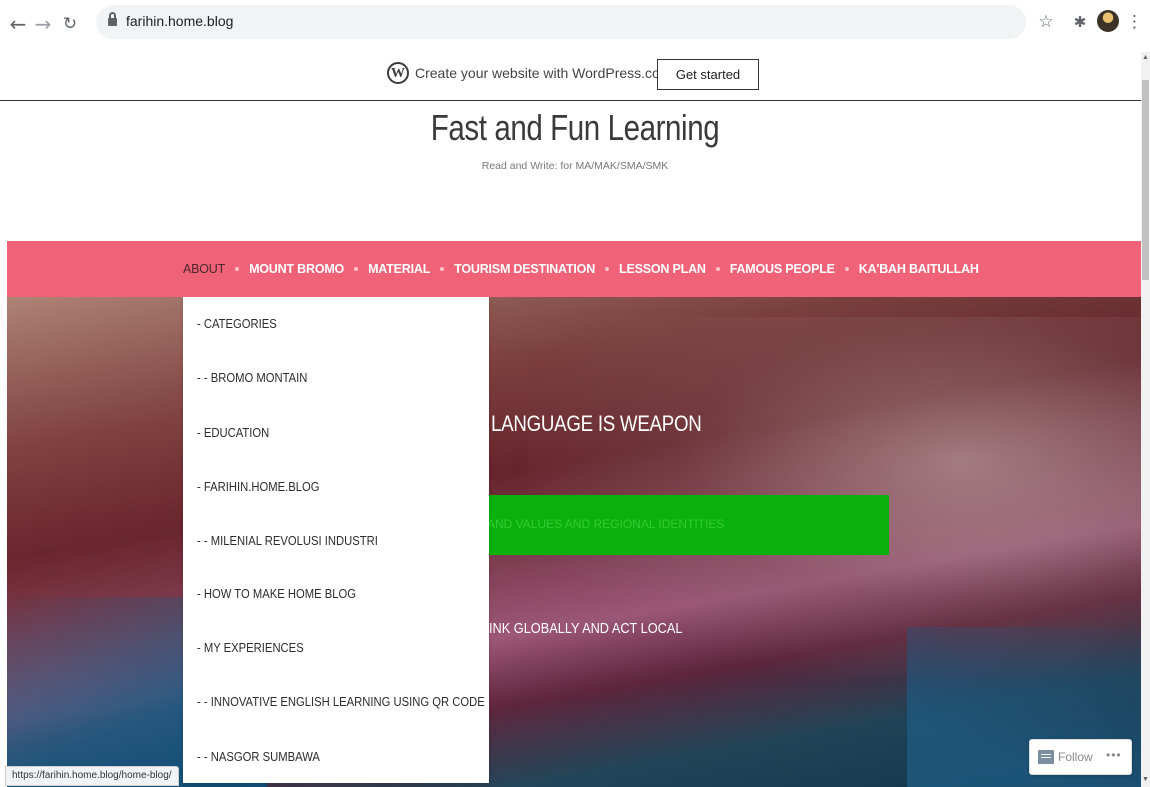 This screenshot has width=1150, height=787. What do you see at coordinates (399, 269) in the screenshot?
I see `menu-item-material: MATERIAL` at bounding box center [399, 269].